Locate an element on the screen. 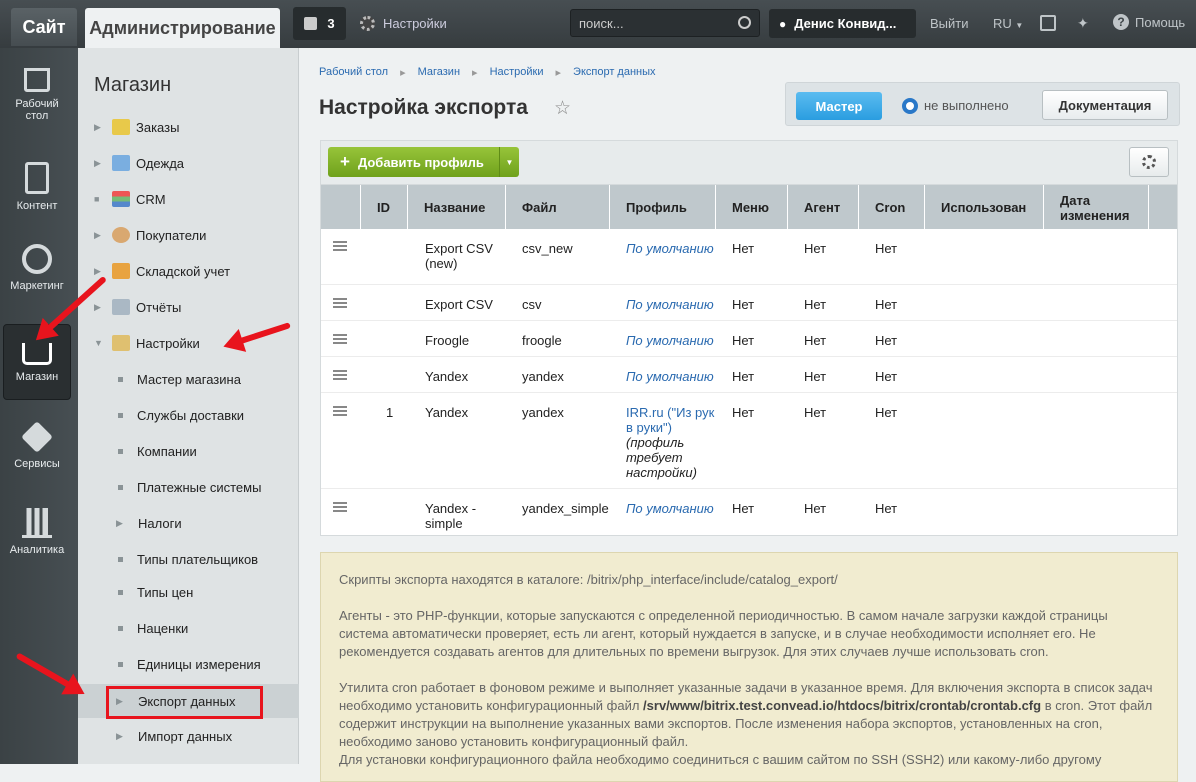  sidebar-title: Магазин is located at coordinates (133, 85).